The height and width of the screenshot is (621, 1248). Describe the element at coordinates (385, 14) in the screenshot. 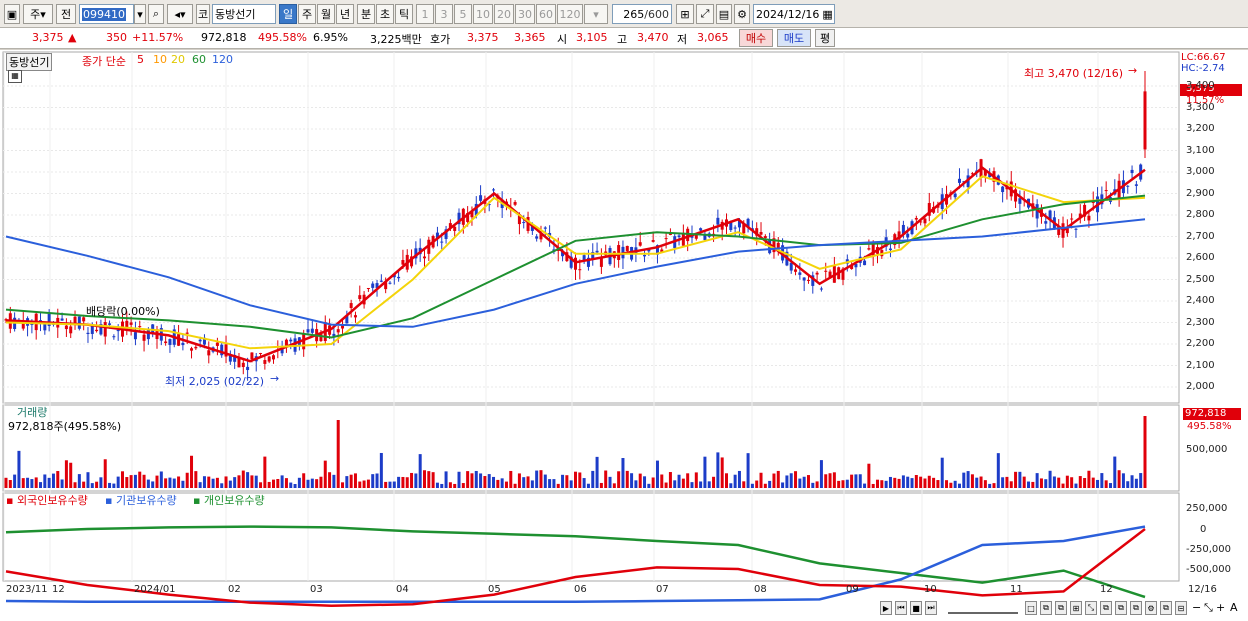

I see `period-second: 초` at that location.